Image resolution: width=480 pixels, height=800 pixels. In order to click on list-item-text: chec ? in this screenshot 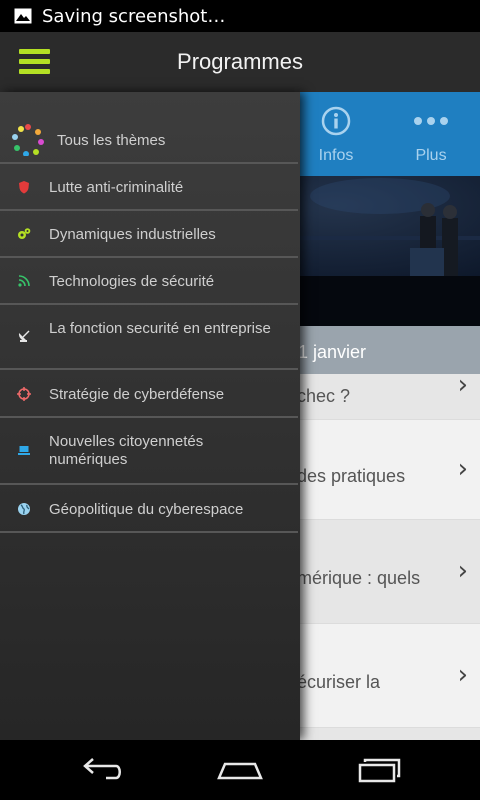, I will do `click(324, 396)`.